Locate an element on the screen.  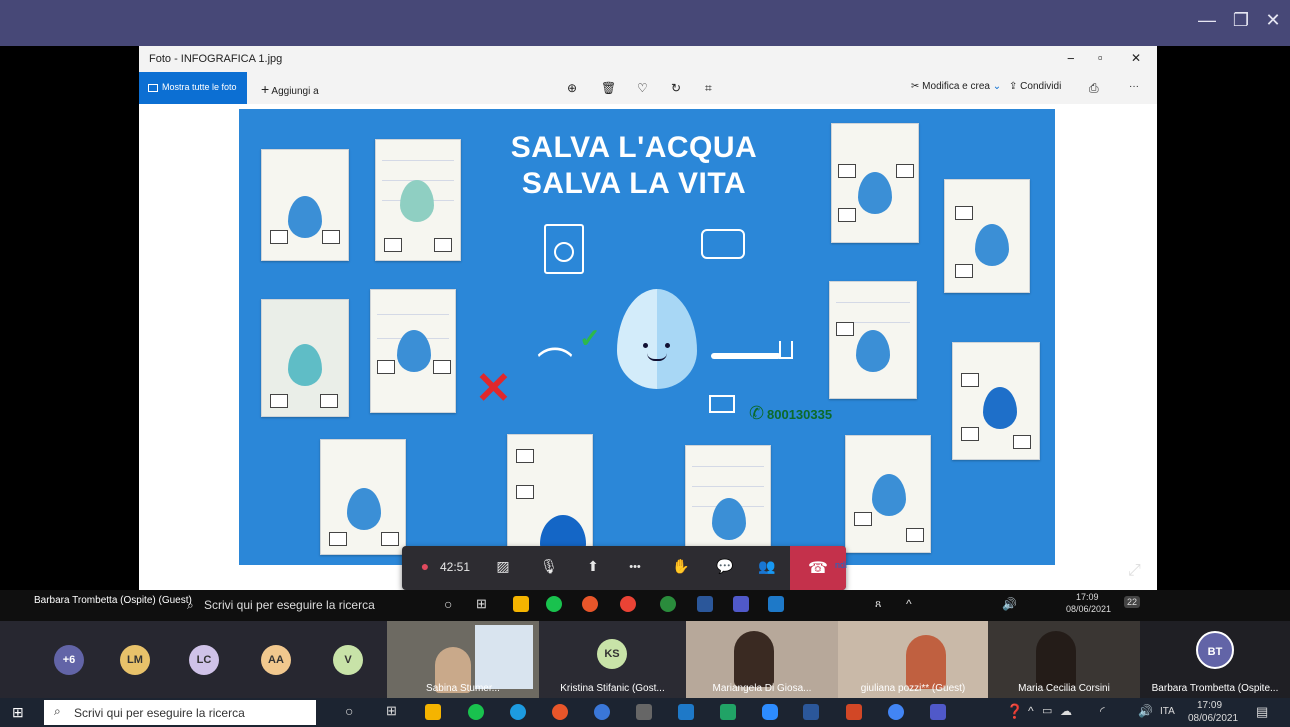
participants-icon: 👥 is located at coordinates (767, 566).